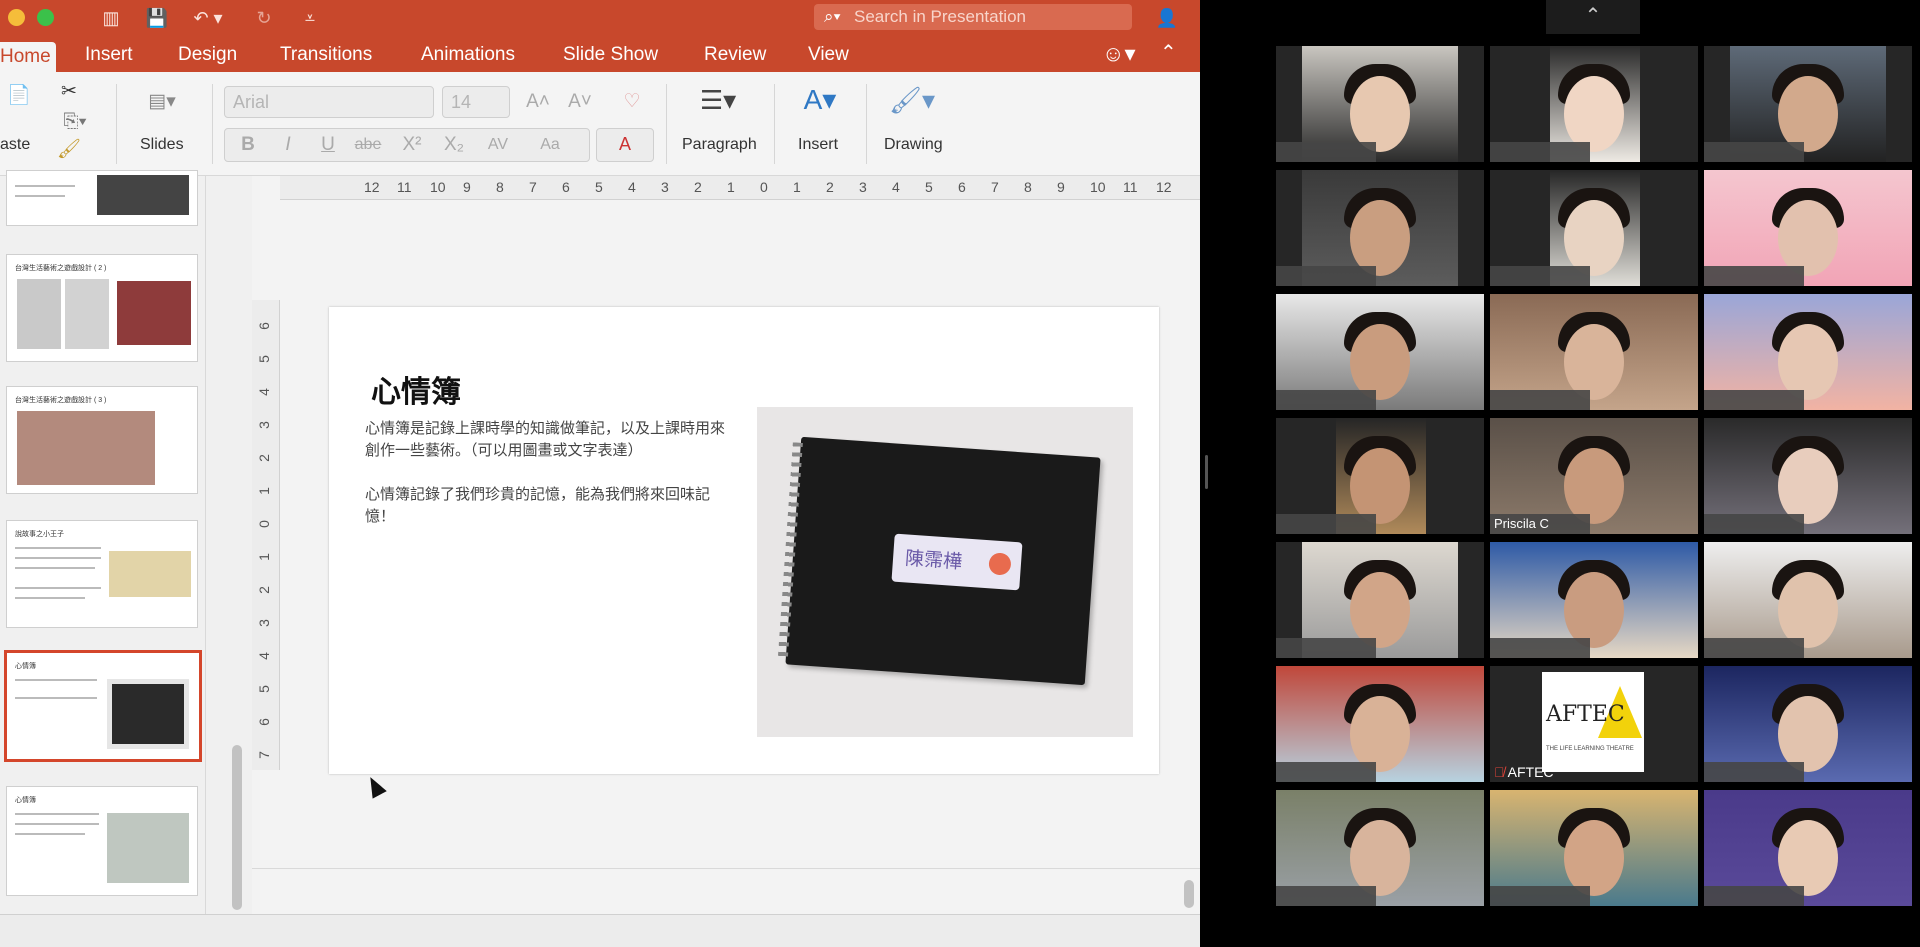 The width and height of the screenshot is (1920, 947). Describe the element at coordinates (103, 706) in the screenshot. I see `slide-thumbnail-selected: 心情簿` at that location.